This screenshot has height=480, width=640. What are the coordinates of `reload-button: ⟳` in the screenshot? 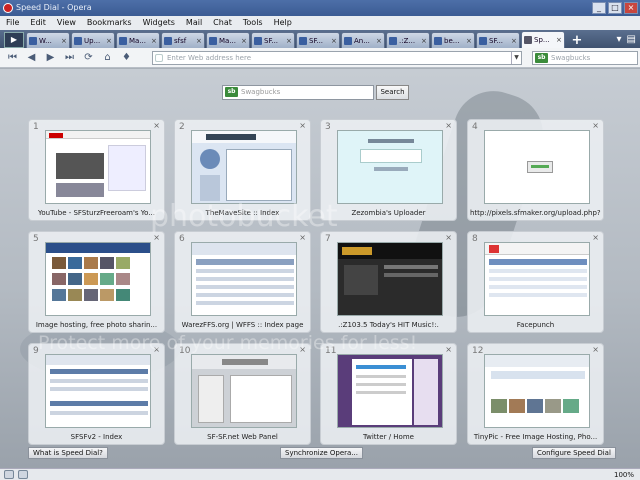 It's located at (88, 58).